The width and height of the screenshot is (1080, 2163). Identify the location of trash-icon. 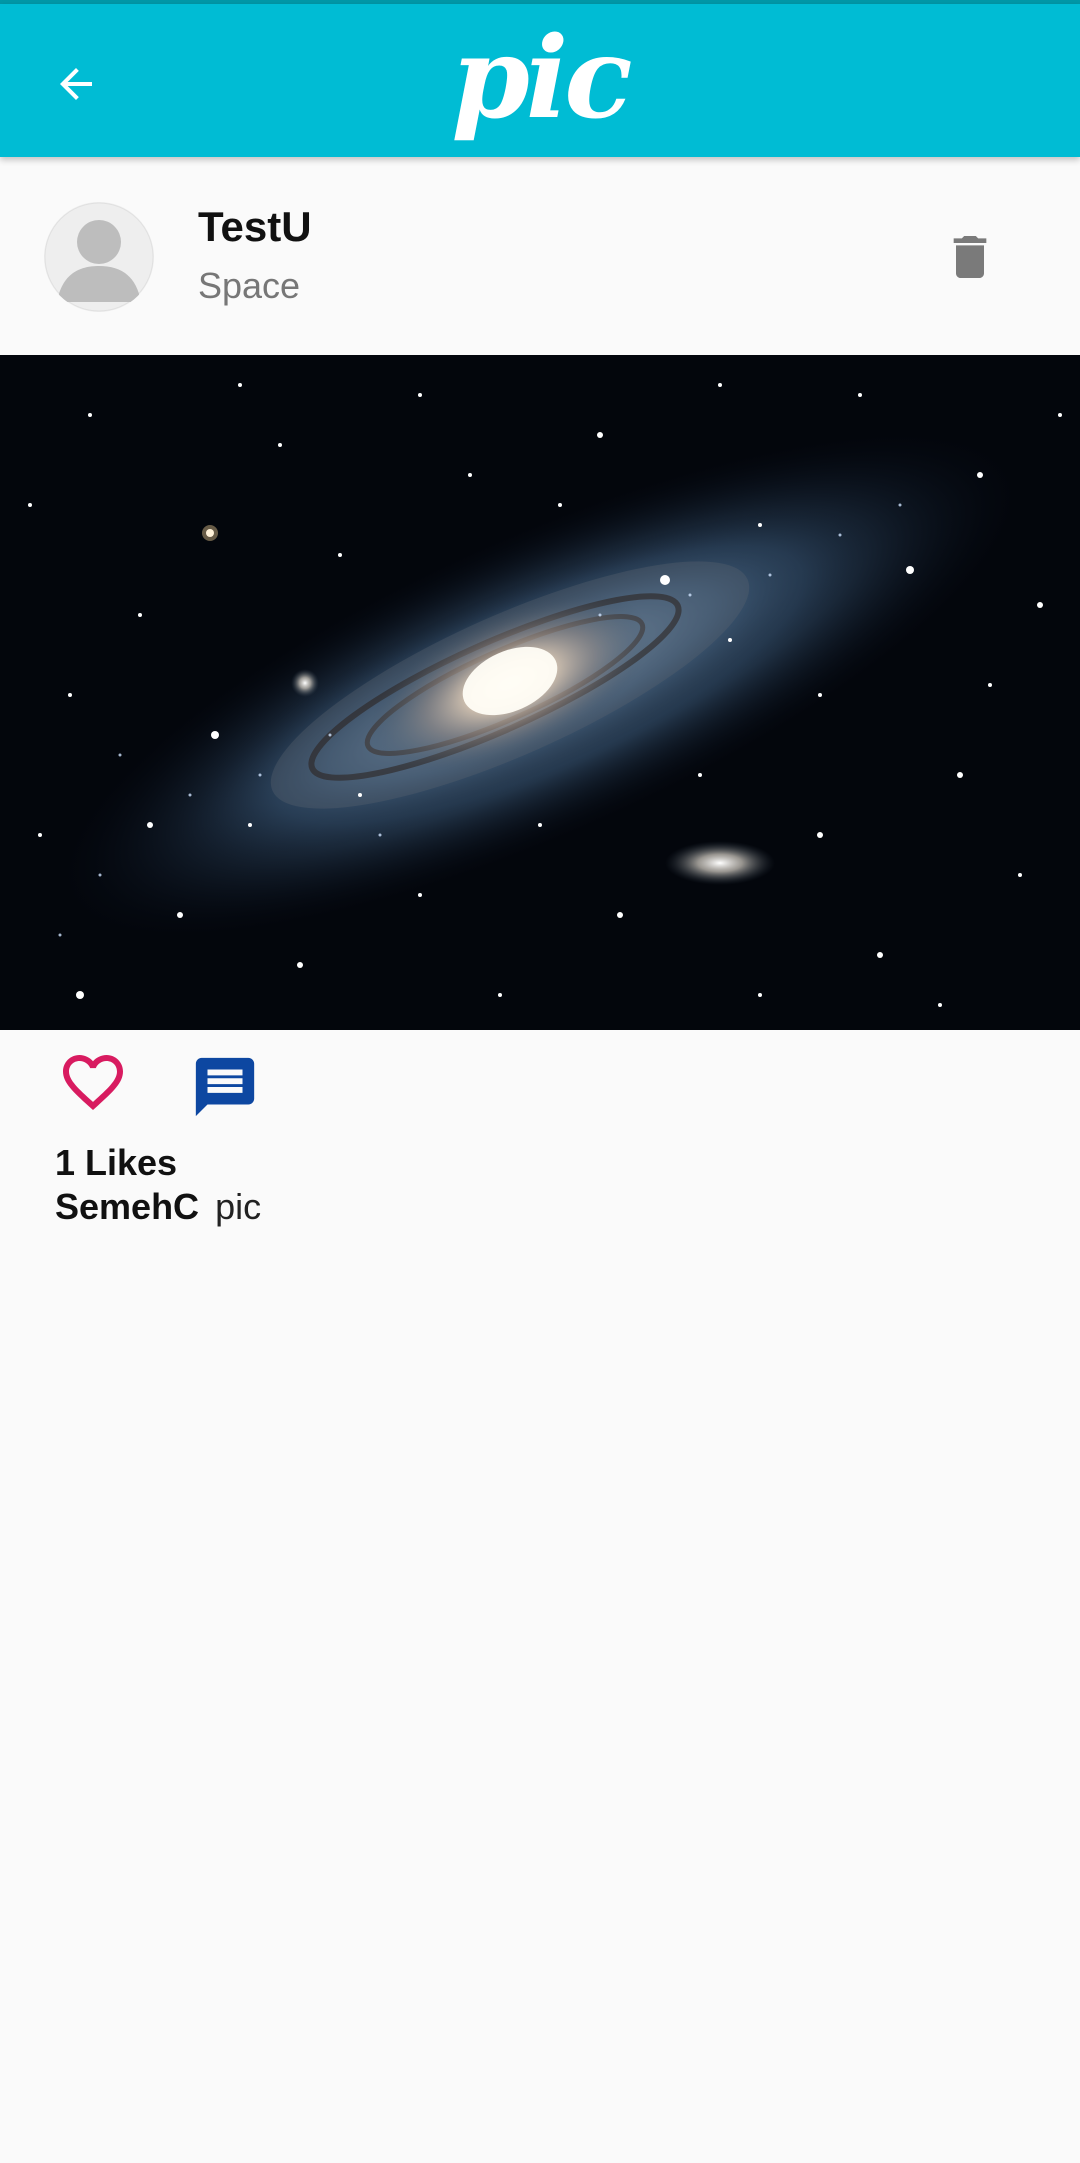
(970, 257).